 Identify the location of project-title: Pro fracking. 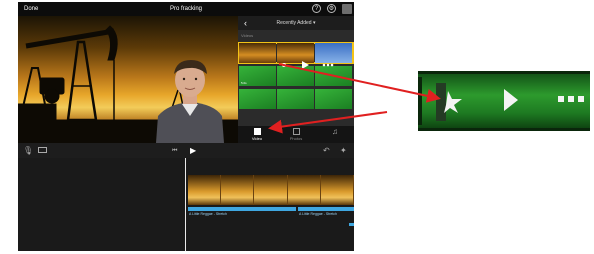
(185, 9).